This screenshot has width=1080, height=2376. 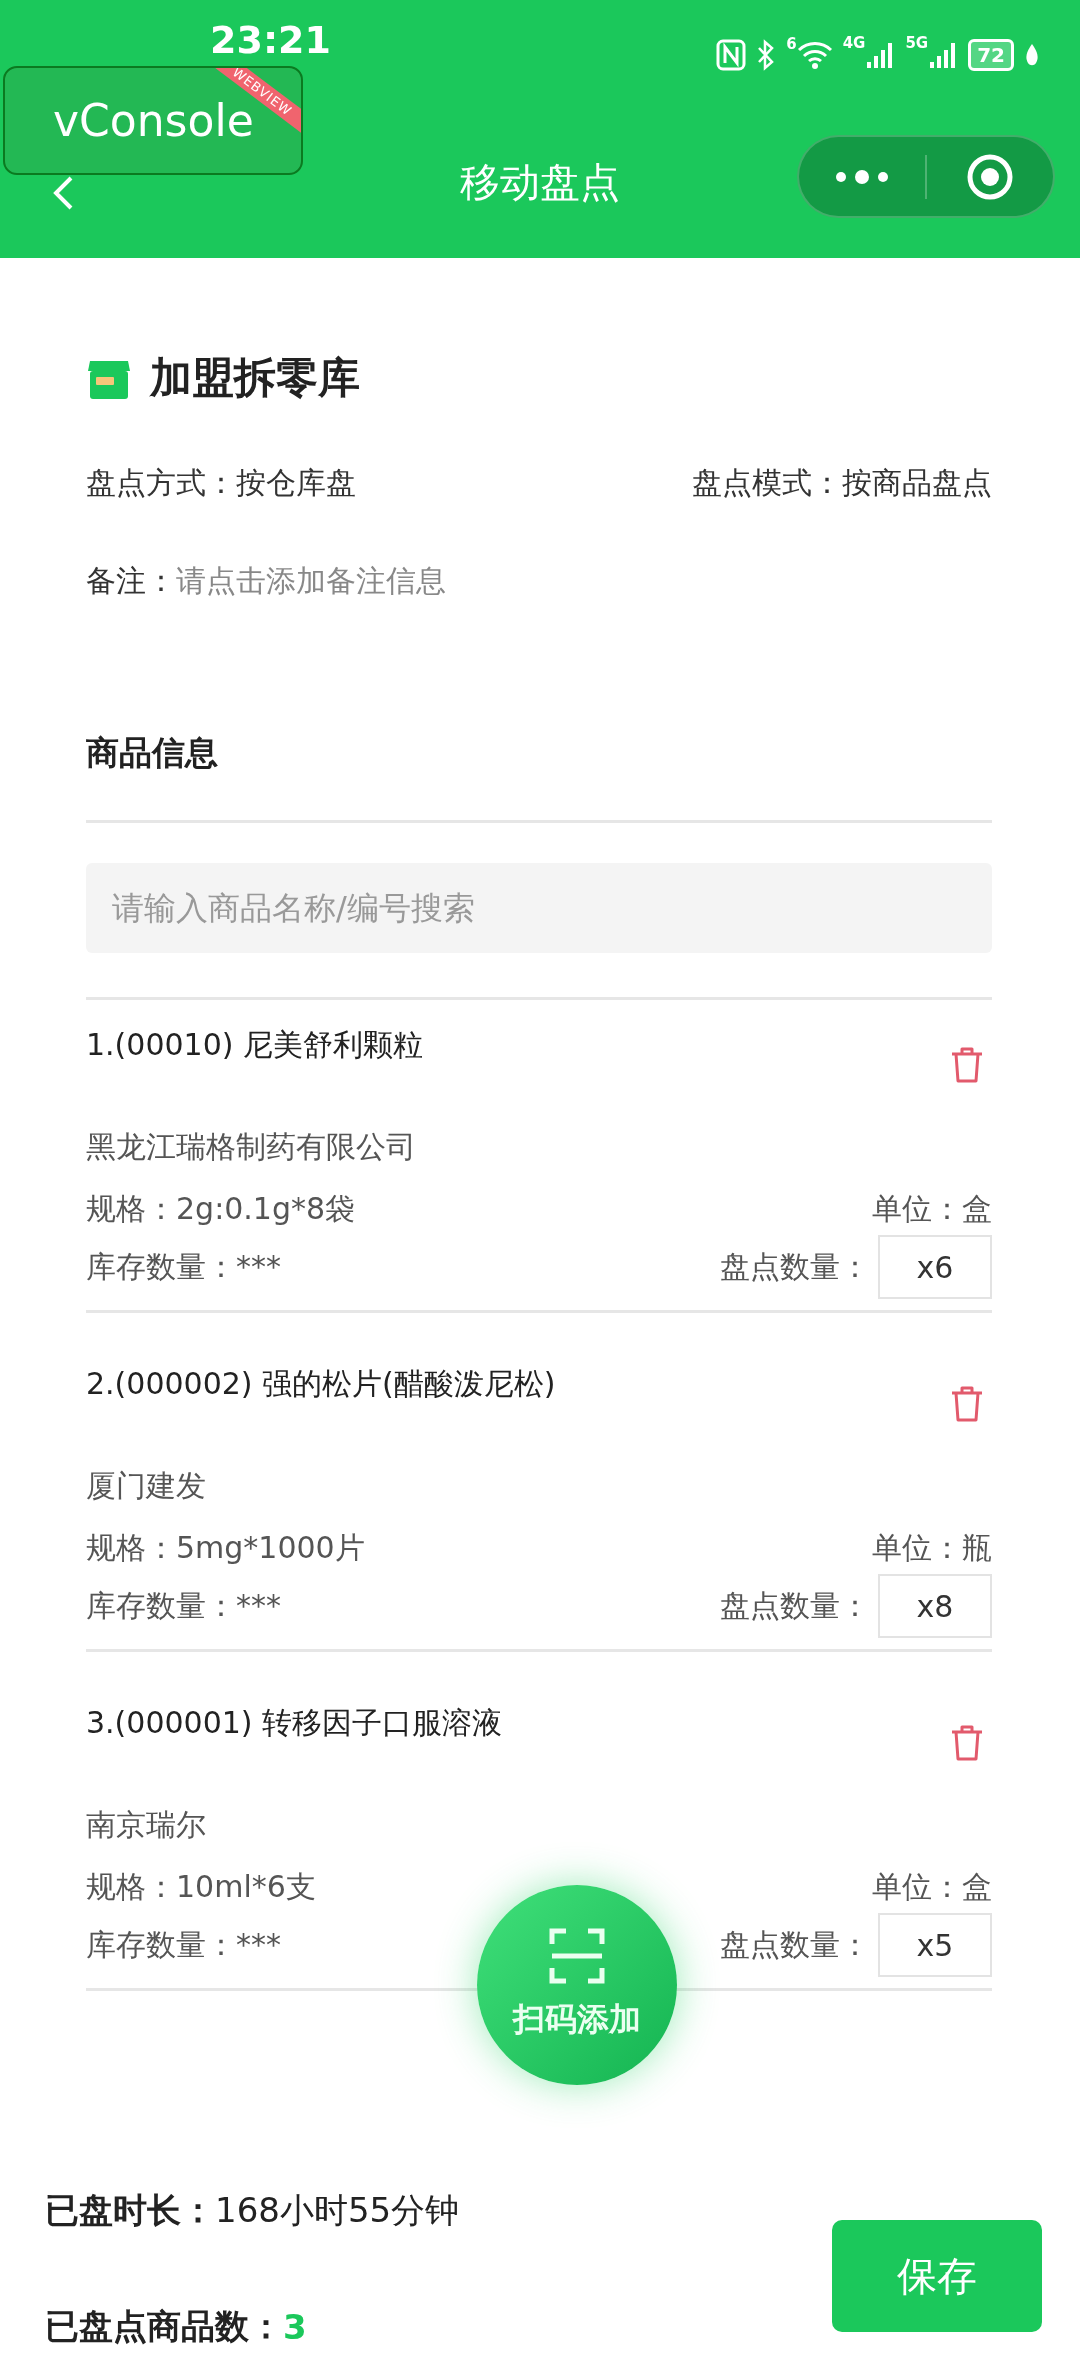 I want to click on spec-text: 规格：10ml*6支, so click(x=201, y=1886).